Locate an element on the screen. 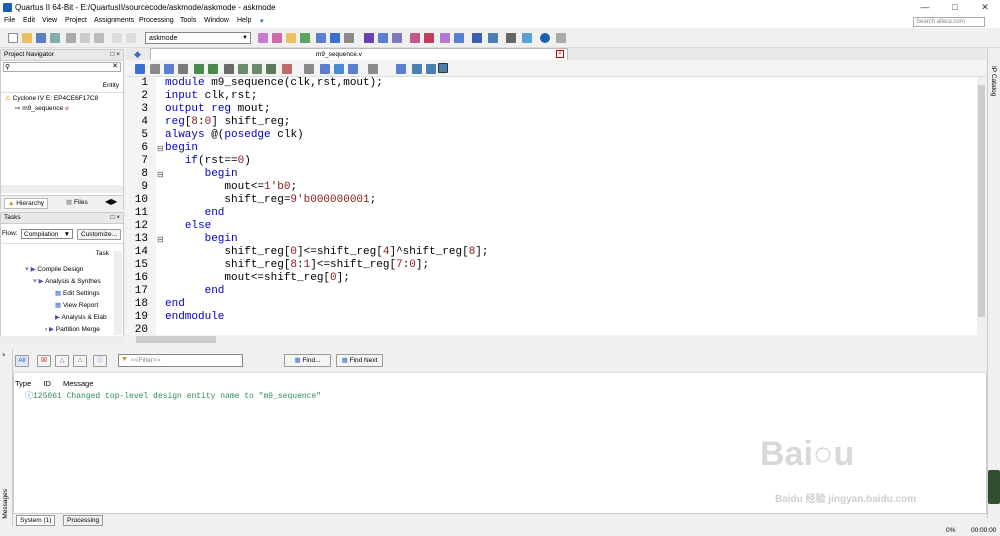 This screenshot has height=536, width=1000. diamond2-icon is located at coordinates (335, 38).